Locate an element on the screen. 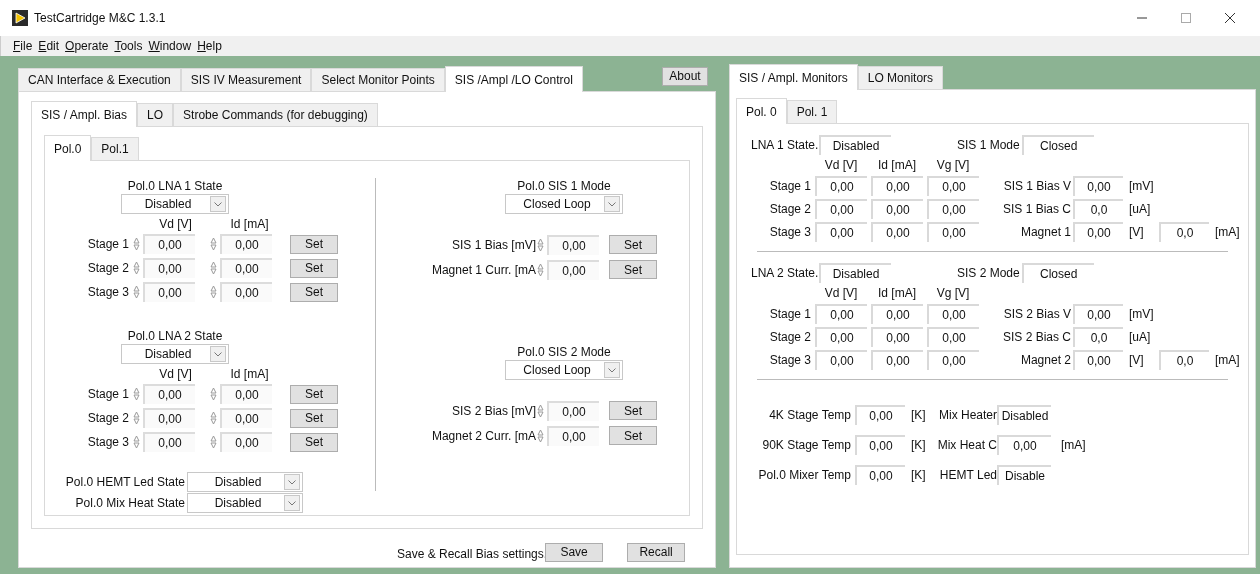 Image resolution: width=1260 pixels, height=574 pixels. tab: SIS /Ampl /LO Control is located at coordinates (513, 79).